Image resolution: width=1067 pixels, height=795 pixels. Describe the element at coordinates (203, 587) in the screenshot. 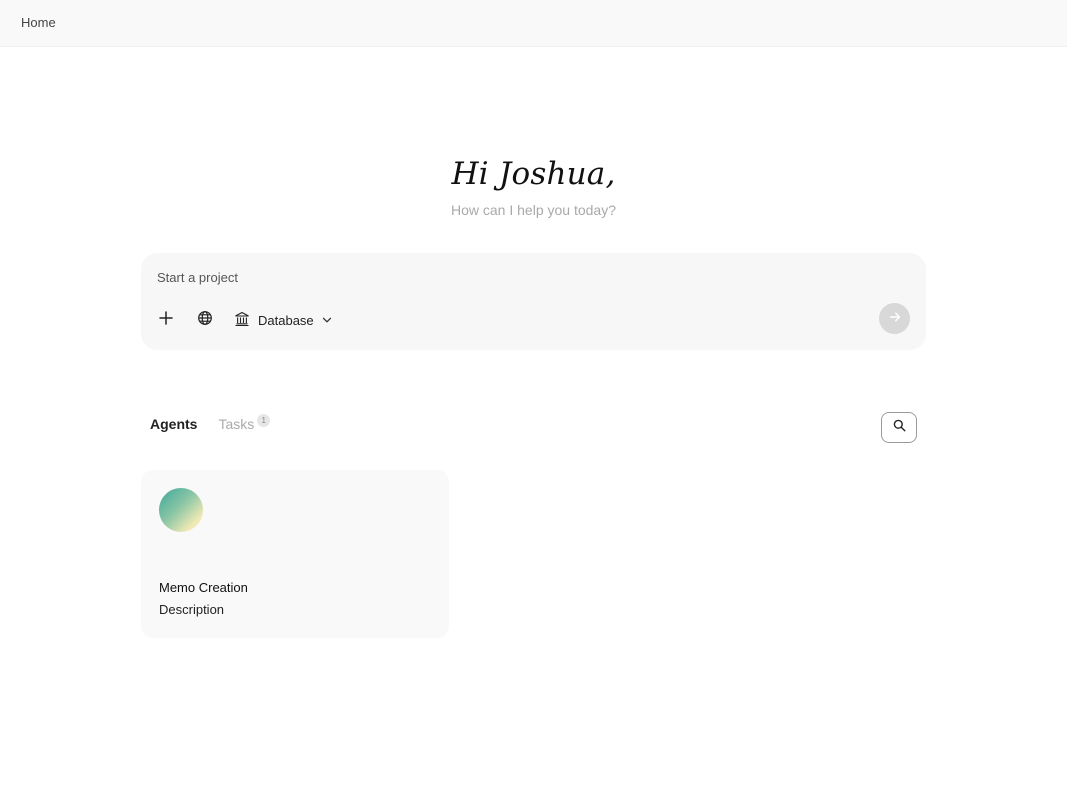

I see `agent-name: Memo Creation` at that location.